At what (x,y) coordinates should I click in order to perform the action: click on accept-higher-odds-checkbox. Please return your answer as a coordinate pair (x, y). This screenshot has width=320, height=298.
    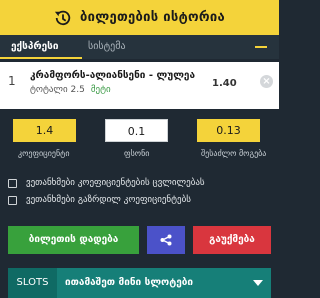
    Looking at the image, I should click on (12, 200).